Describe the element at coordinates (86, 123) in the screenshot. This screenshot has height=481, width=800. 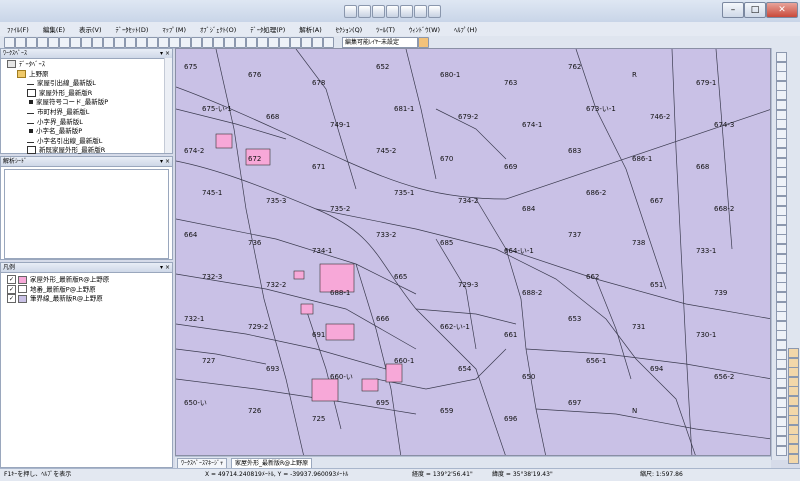
I see `workspace-tree-item: 小字界_最新版L` at that location.